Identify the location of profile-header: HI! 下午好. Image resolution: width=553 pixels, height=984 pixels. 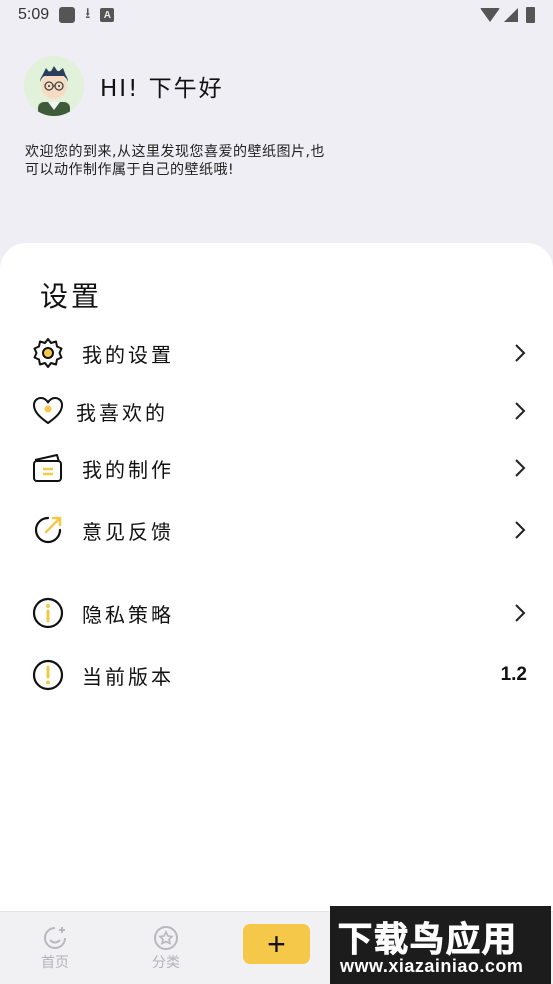
(124, 86).